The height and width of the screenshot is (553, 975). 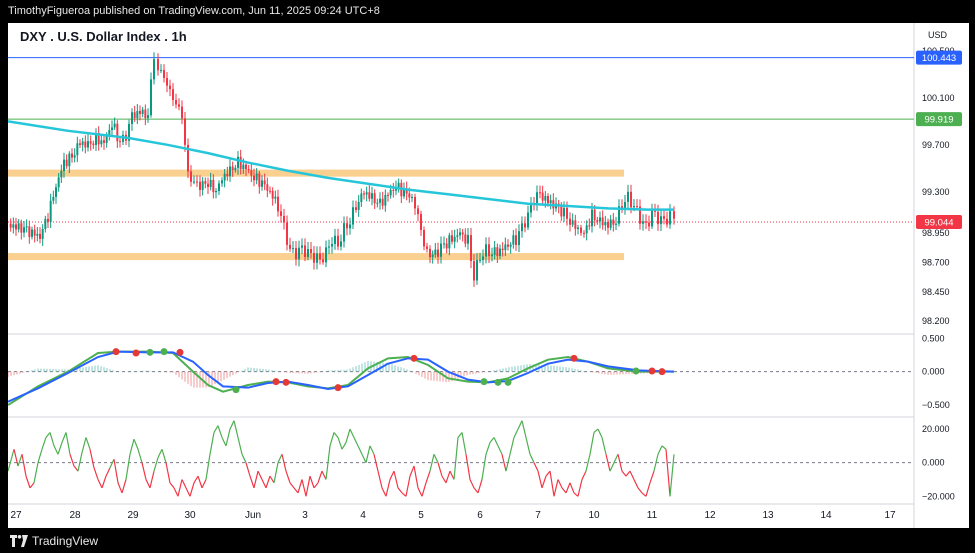 What do you see at coordinates (936, 233) in the screenshot?
I see `price-tick-label: 98.950` at bounding box center [936, 233].